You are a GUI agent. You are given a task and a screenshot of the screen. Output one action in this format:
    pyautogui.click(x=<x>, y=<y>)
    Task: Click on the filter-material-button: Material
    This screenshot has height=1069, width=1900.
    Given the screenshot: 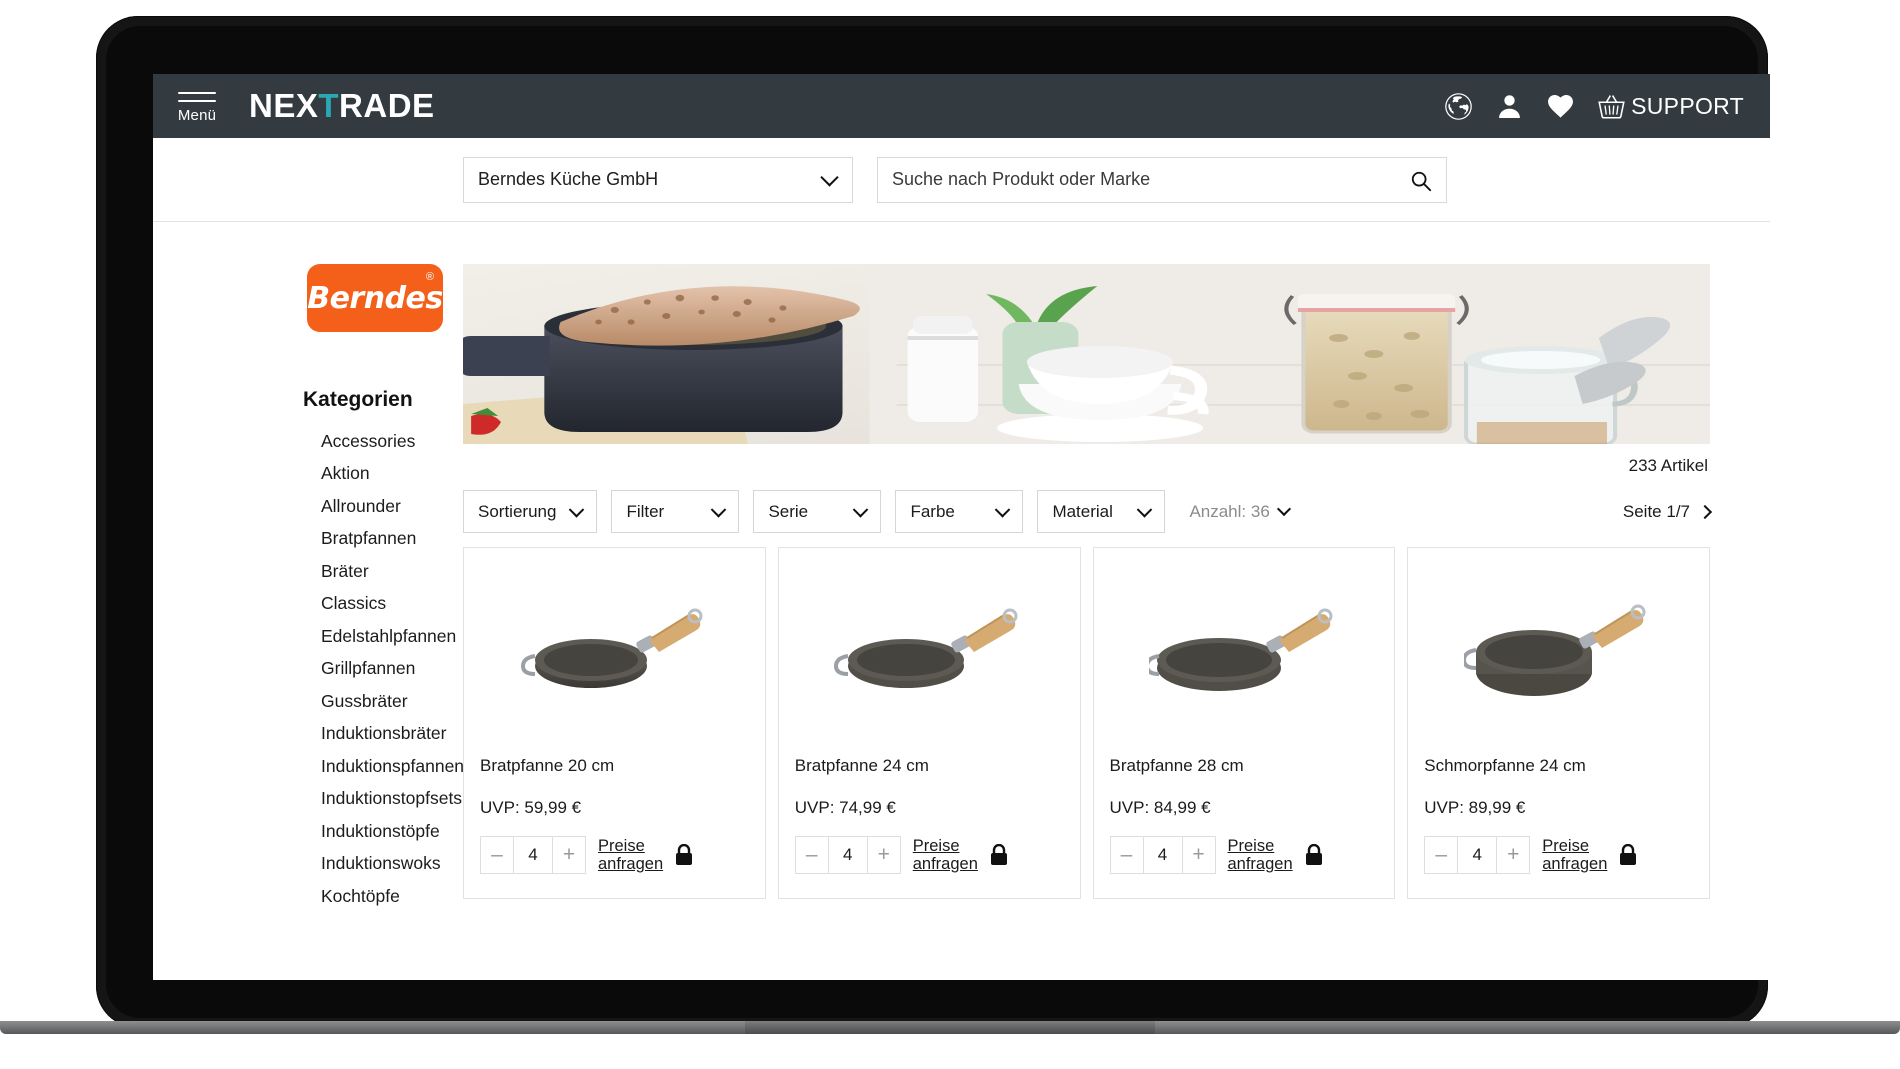 What is the action you would take?
    pyautogui.click(x=1101, y=511)
    